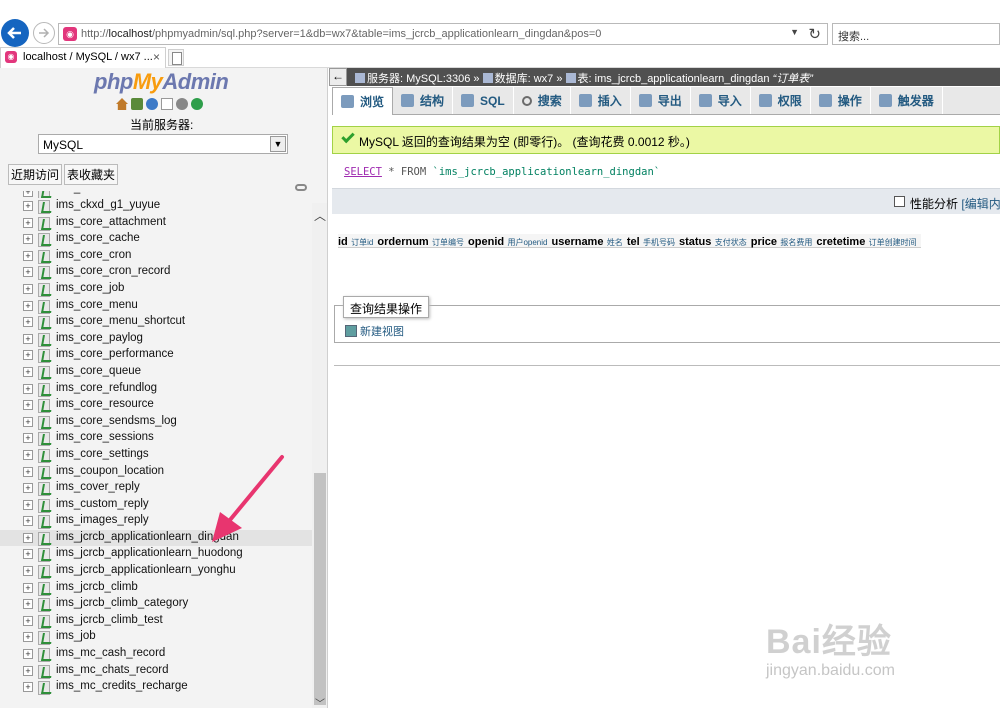 This screenshot has height=708, width=1000. I want to click on table-name: ims_mc_chats_record, so click(112, 670).